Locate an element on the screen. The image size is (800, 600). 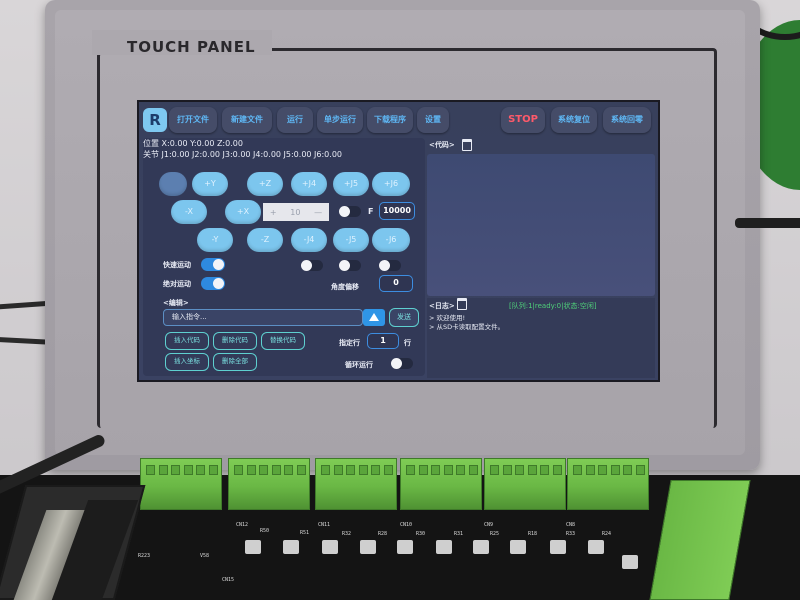
jog-plus-y-button: +Y is located at coordinates (210, 184).